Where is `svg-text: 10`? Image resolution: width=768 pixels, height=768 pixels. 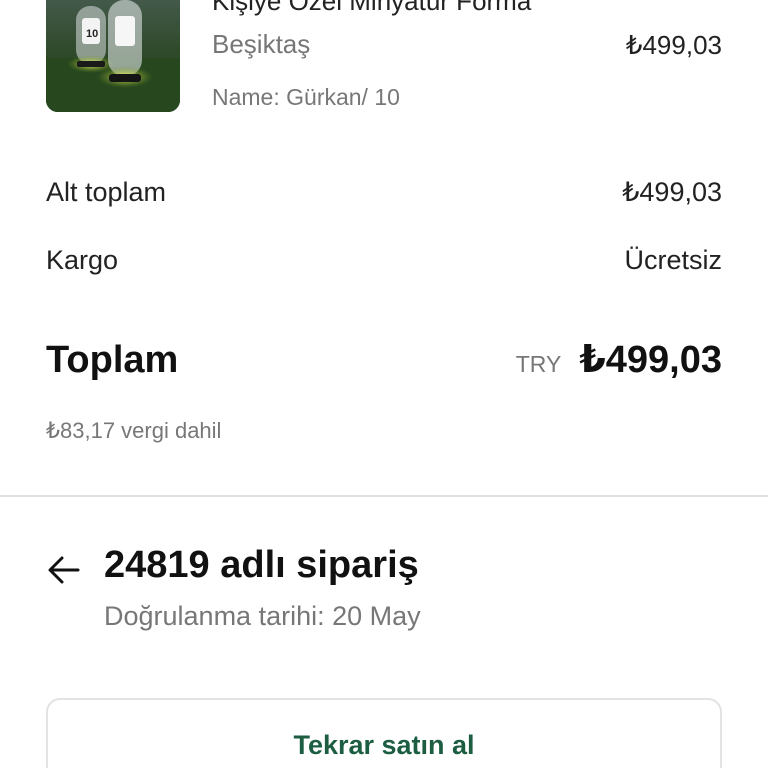
svg-text: 10 is located at coordinates (92, 34).